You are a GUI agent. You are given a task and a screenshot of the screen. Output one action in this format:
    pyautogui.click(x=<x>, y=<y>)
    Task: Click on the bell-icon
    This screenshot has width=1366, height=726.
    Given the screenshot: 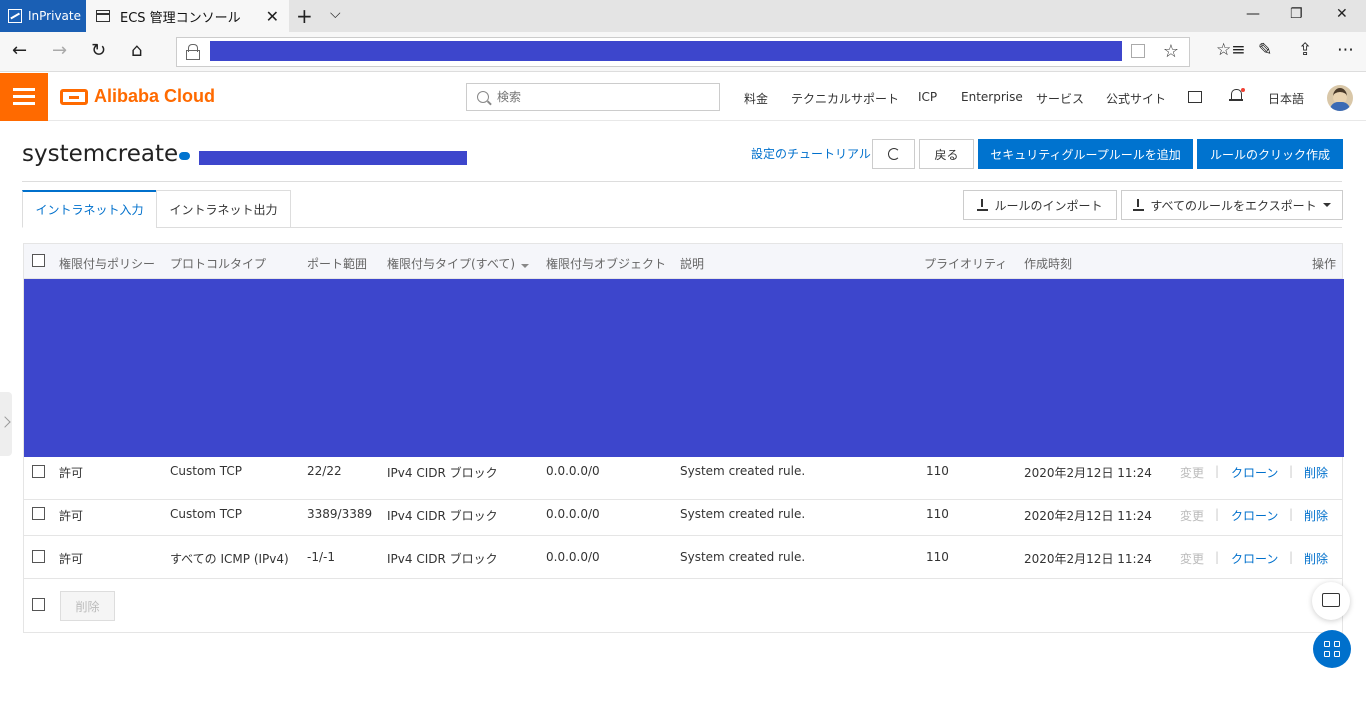 What is the action you would take?
    pyautogui.click(x=1237, y=96)
    